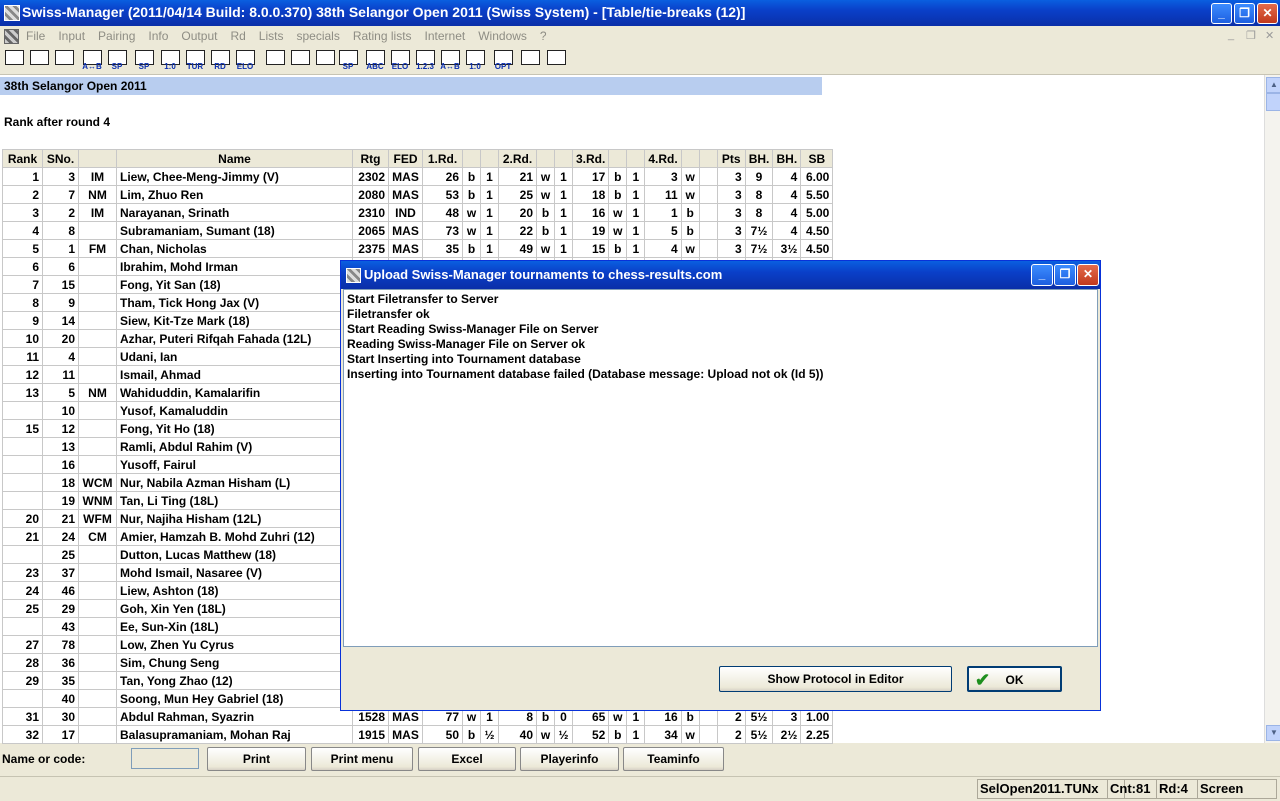  What do you see at coordinates (1273, 85) in the screenshot?
I see `scroll-up-icon: ▲` at bounding box center [1273, 85].